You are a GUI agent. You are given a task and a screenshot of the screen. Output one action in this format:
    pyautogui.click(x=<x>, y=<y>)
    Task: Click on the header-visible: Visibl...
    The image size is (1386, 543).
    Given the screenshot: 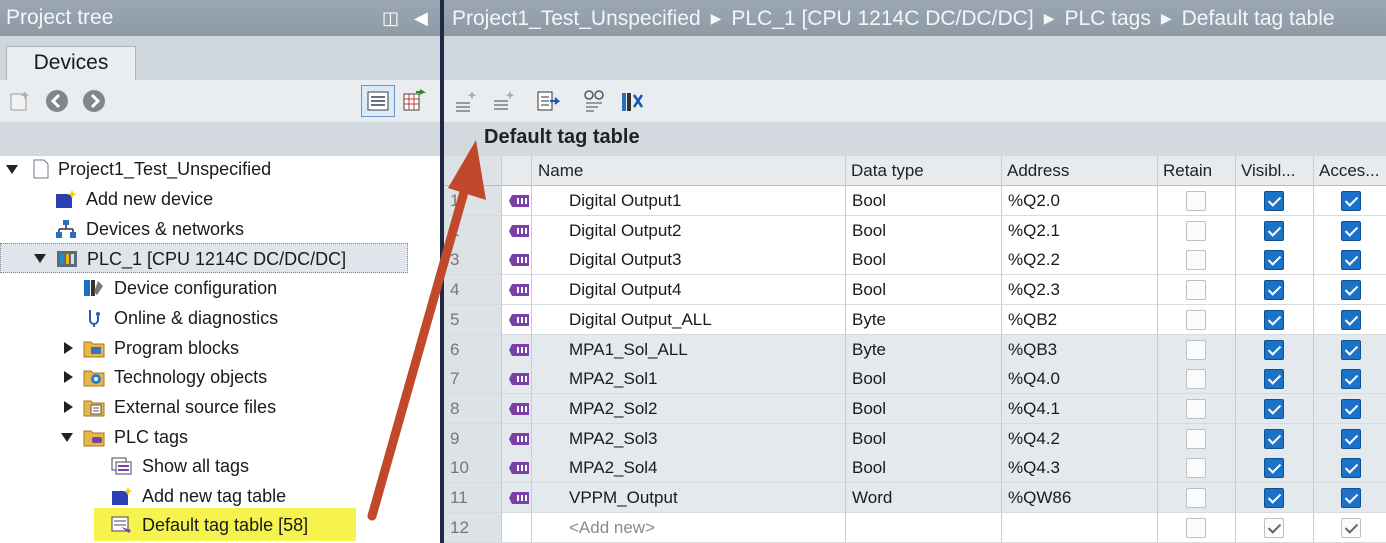 What is the action you would take?
    pyautogui.click(x=1275, y=171)
    